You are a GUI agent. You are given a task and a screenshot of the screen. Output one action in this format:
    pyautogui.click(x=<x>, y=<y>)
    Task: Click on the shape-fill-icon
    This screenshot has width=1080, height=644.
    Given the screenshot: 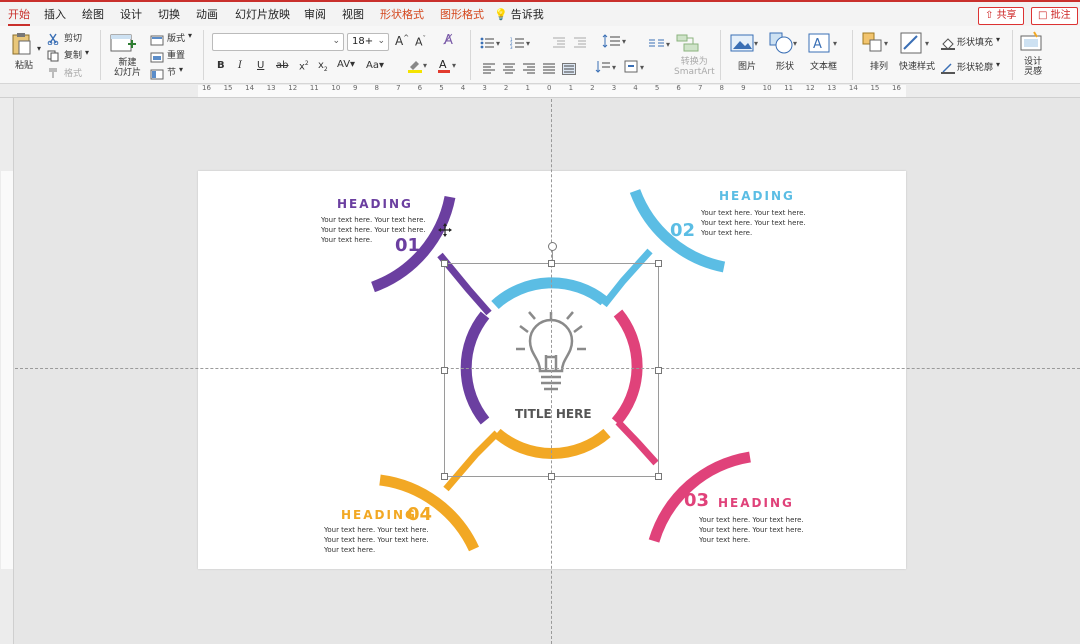 What is the action you would take?
    pyautogui.click(x=948, y=44)
    